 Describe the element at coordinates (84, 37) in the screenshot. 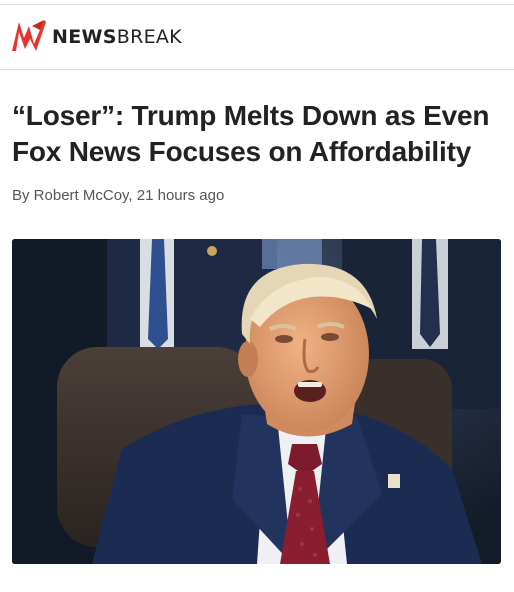

I see `brand-wordmark-bold: NEWS` at that location.